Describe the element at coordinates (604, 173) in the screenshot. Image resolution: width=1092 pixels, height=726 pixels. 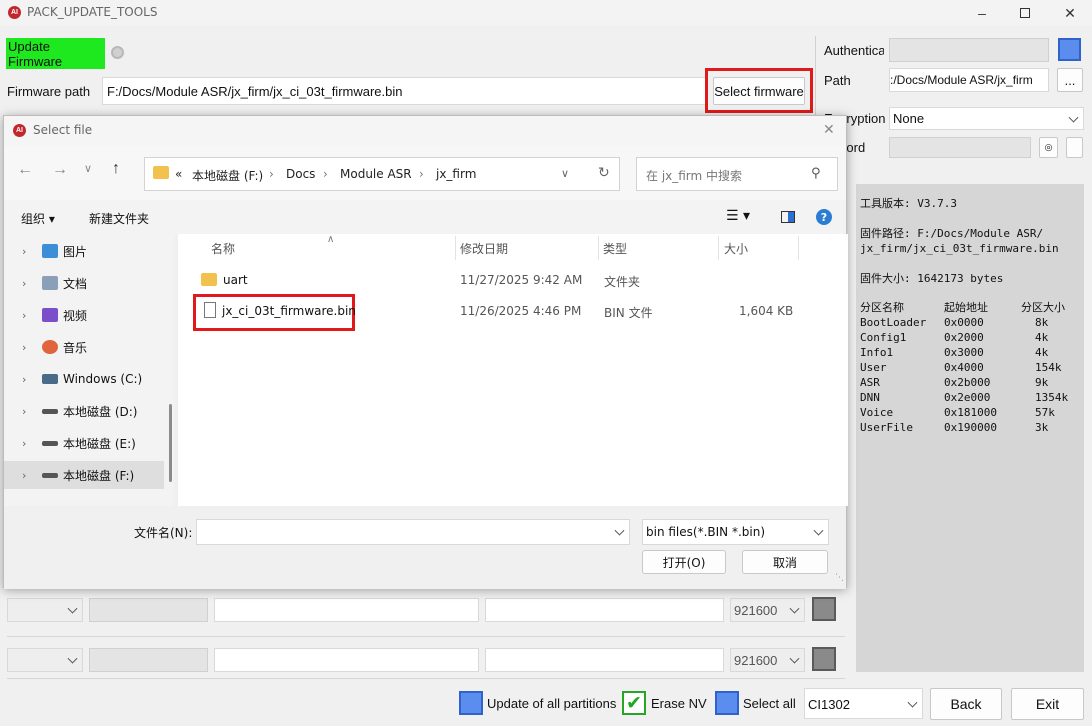
I see `refresh-icon: ↻` at that location.